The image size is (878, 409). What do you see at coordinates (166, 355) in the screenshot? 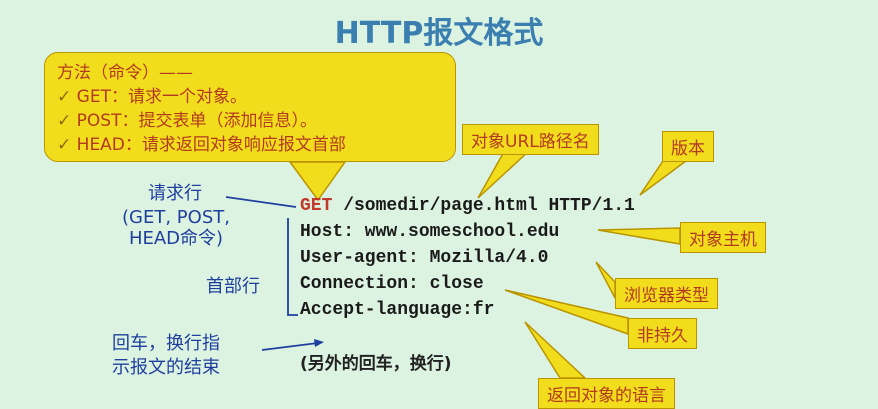
I see `crlf-label: 回车，换行指 示报文的结束` at bounding box center [166, 355].